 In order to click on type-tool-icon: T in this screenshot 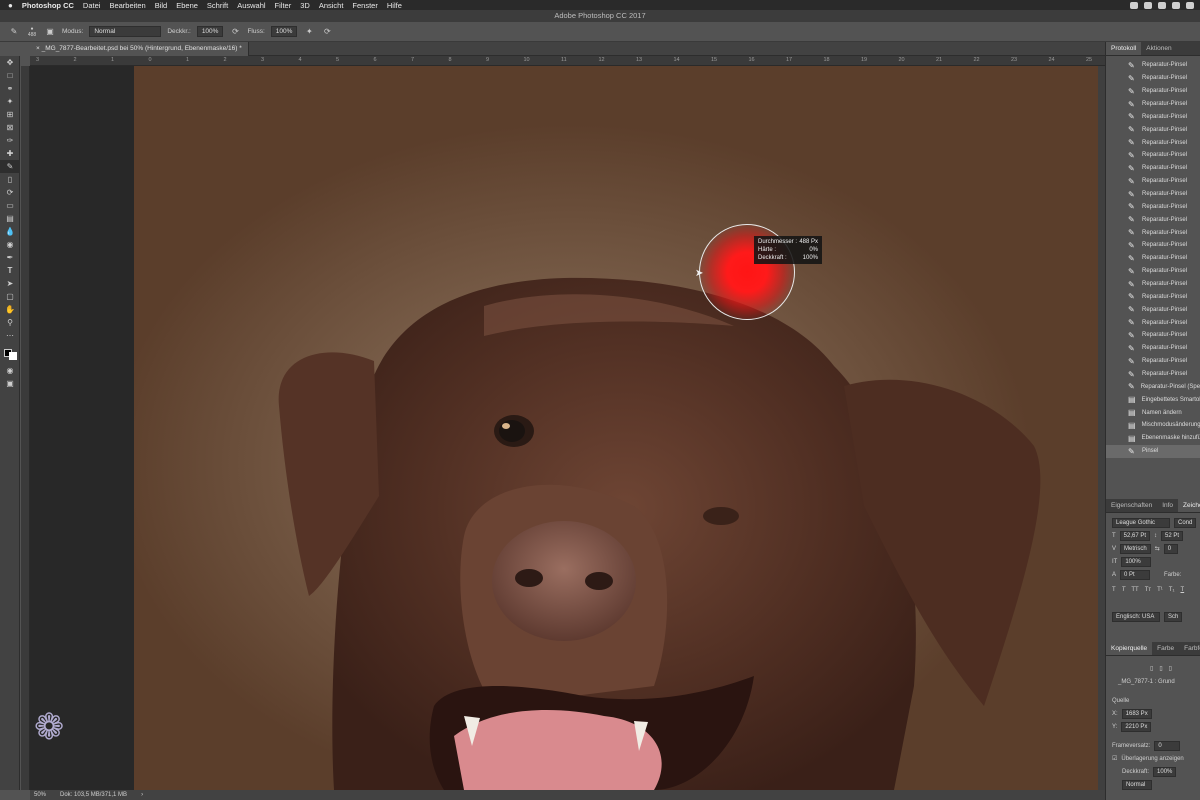, I will do `click(10, 270)`.